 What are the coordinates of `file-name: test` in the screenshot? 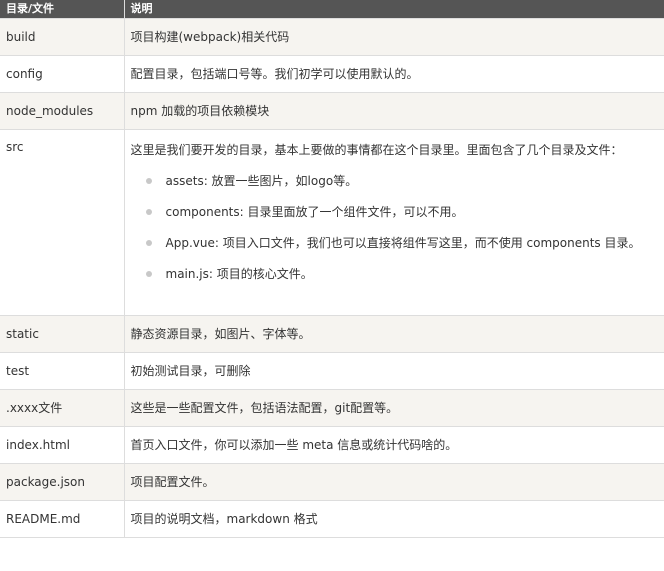 It's located at (62, 371).